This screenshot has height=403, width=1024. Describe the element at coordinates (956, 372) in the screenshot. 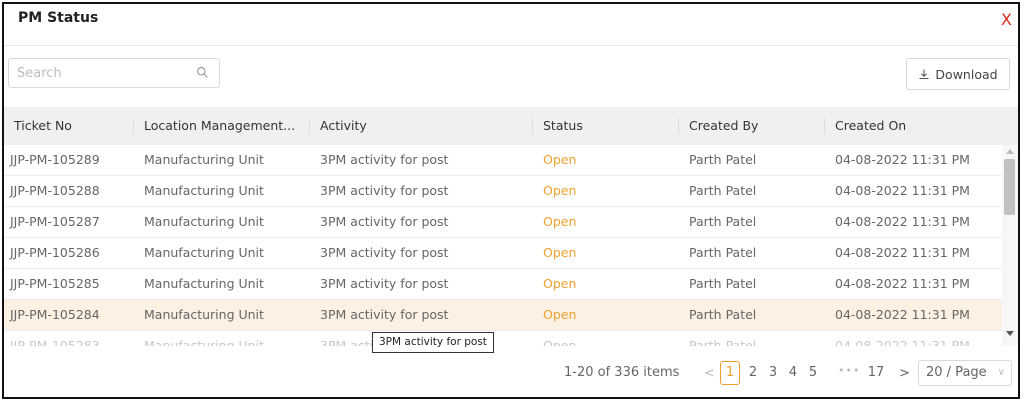

I see `page-size-value: 20 / Page` at that location.